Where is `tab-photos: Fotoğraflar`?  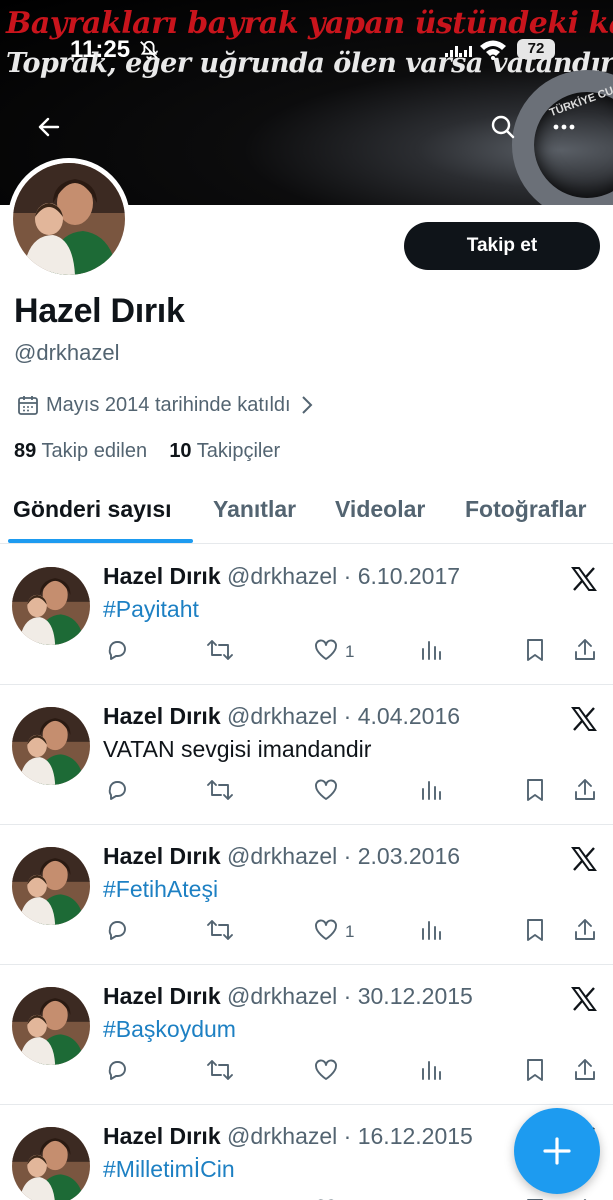 tab-photos: Fotoğraflar is located at coordinates (525, 509).